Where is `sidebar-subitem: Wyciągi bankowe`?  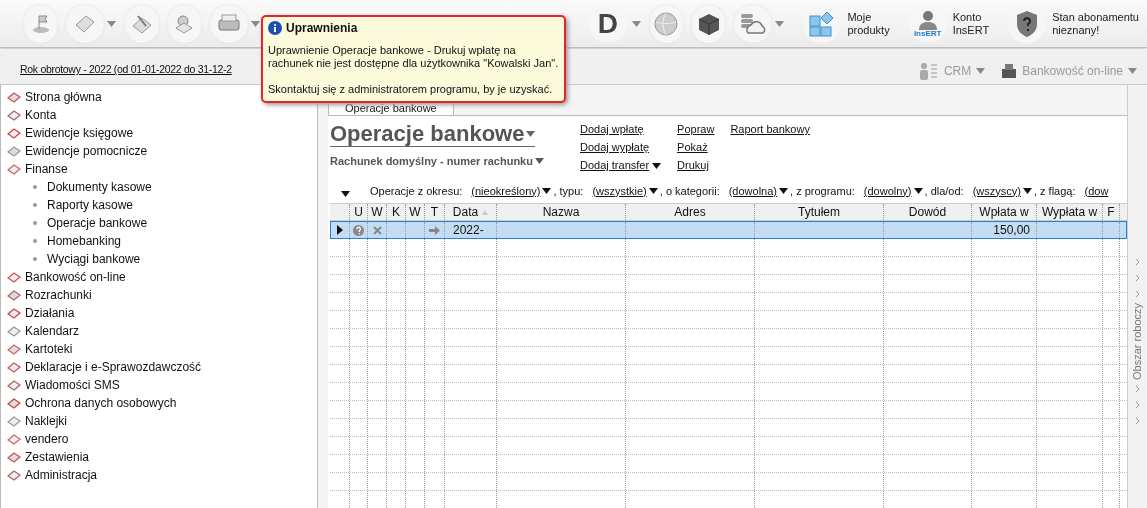 sidebar-subitem: Wyciągi bankowe is located at coordinates (162, 259).